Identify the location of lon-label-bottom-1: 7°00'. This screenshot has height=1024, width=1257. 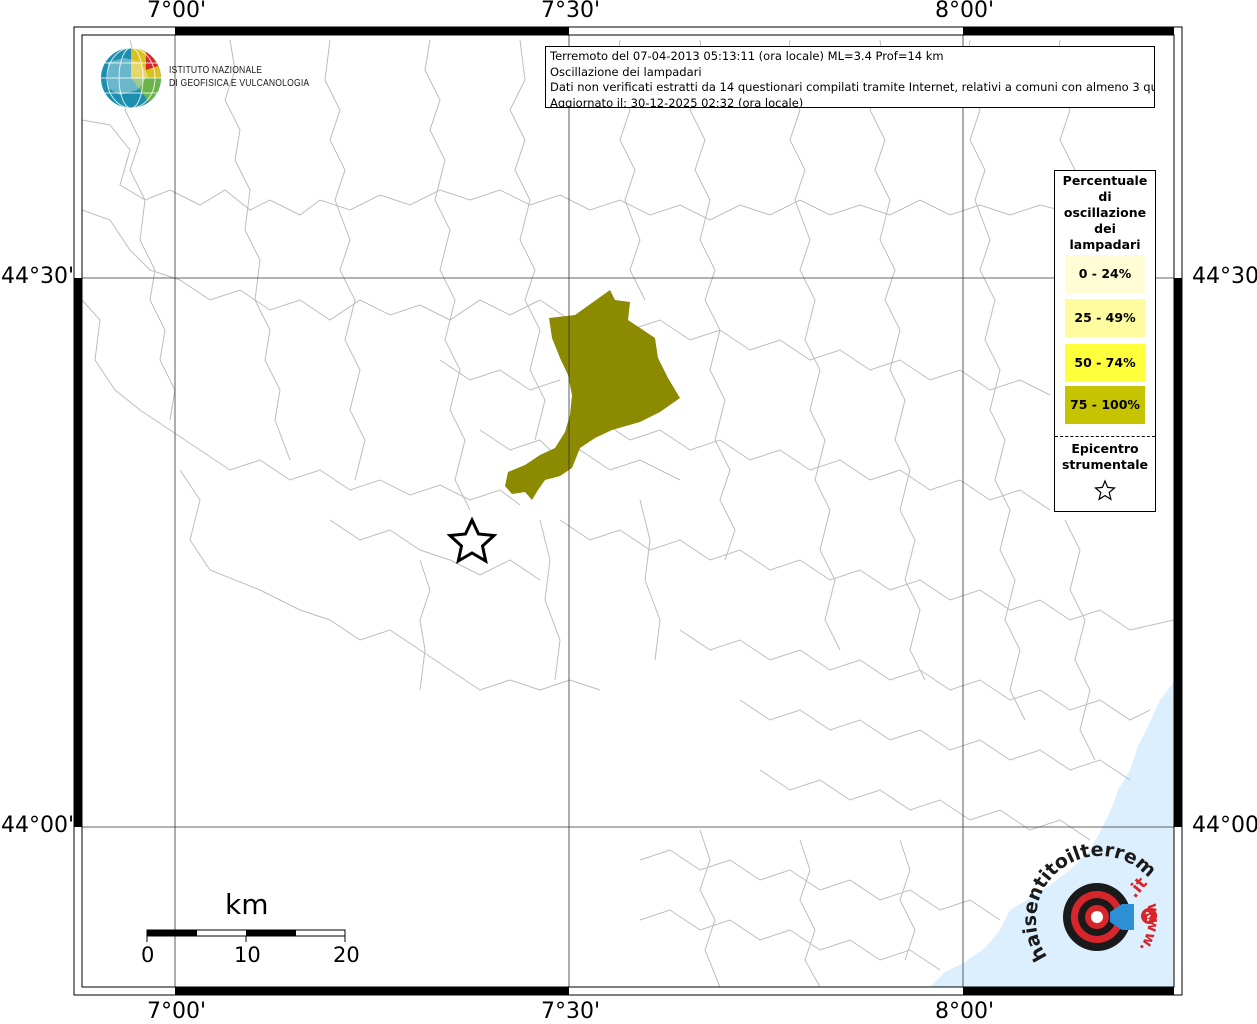
(177, 1011).